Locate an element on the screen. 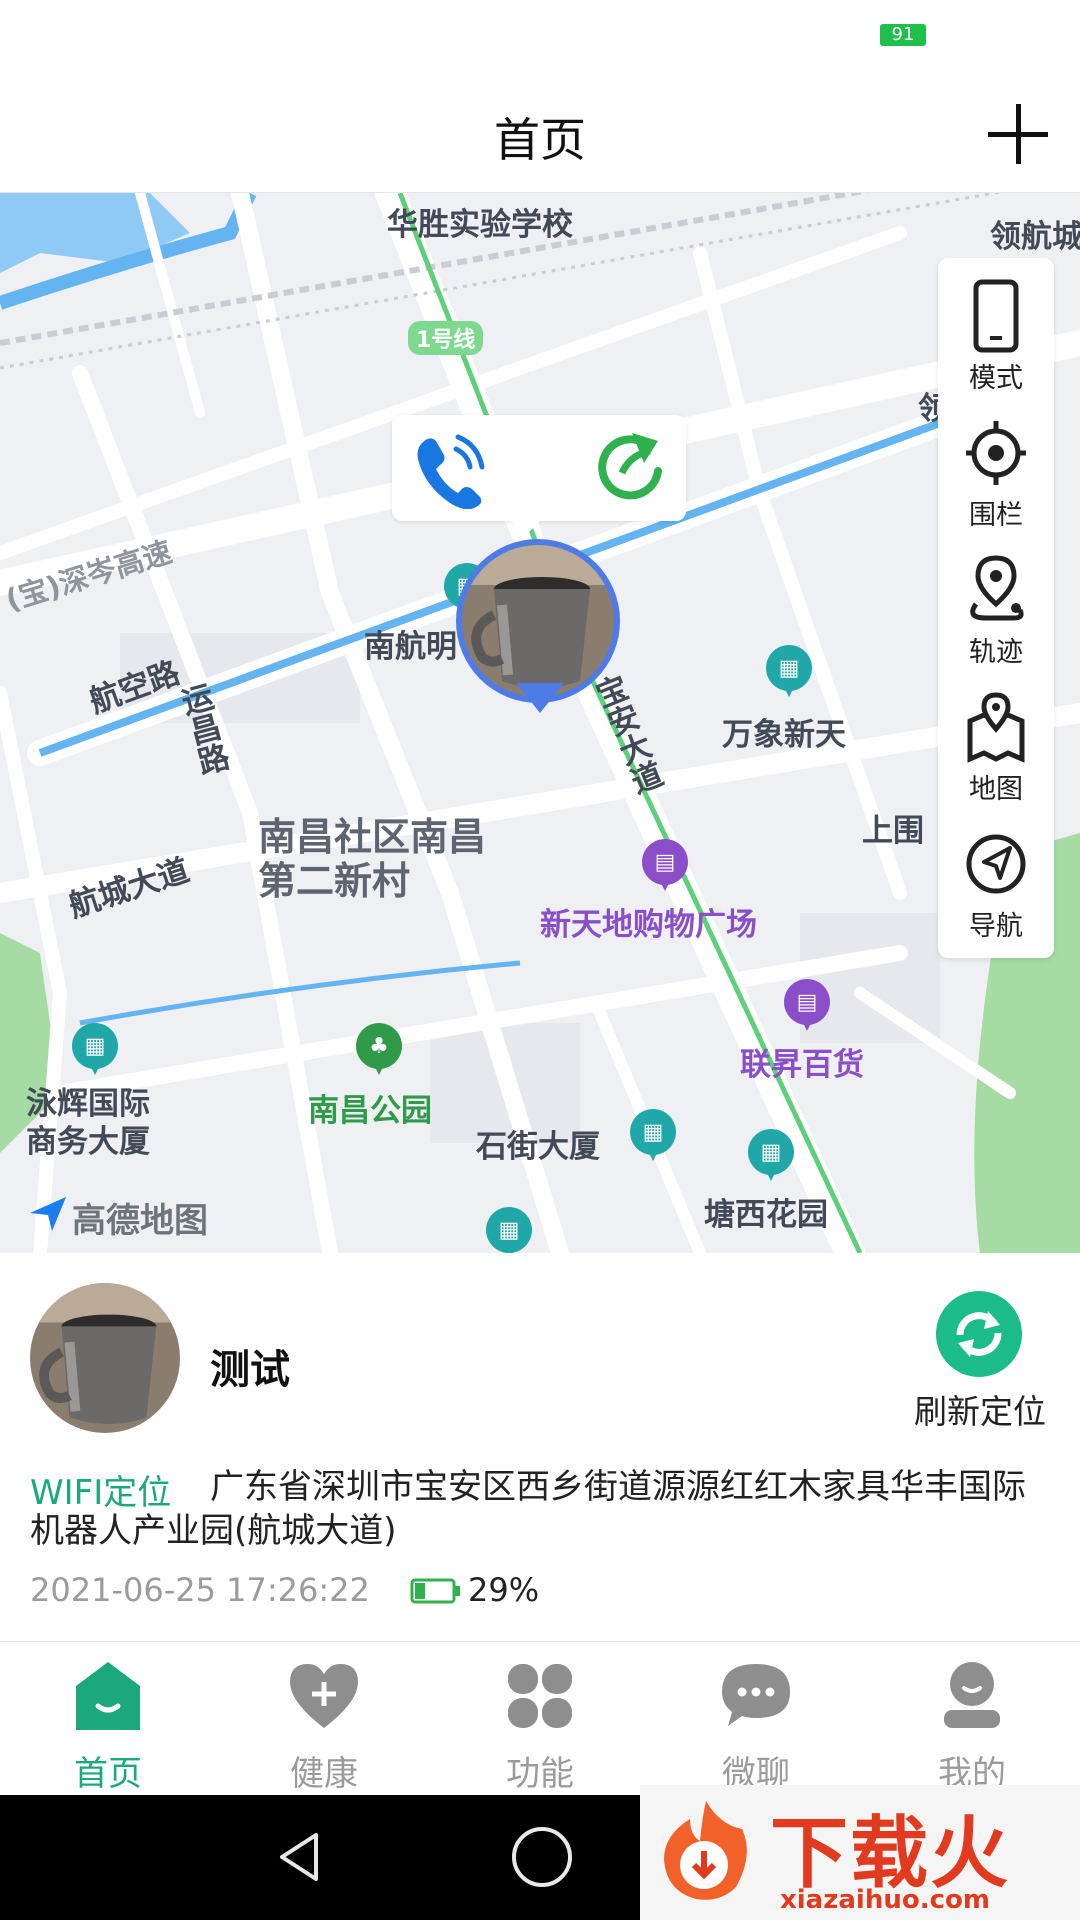 The image size is (1080, 1920). track-button: 轨迹 is located at coordinates (996, 606).